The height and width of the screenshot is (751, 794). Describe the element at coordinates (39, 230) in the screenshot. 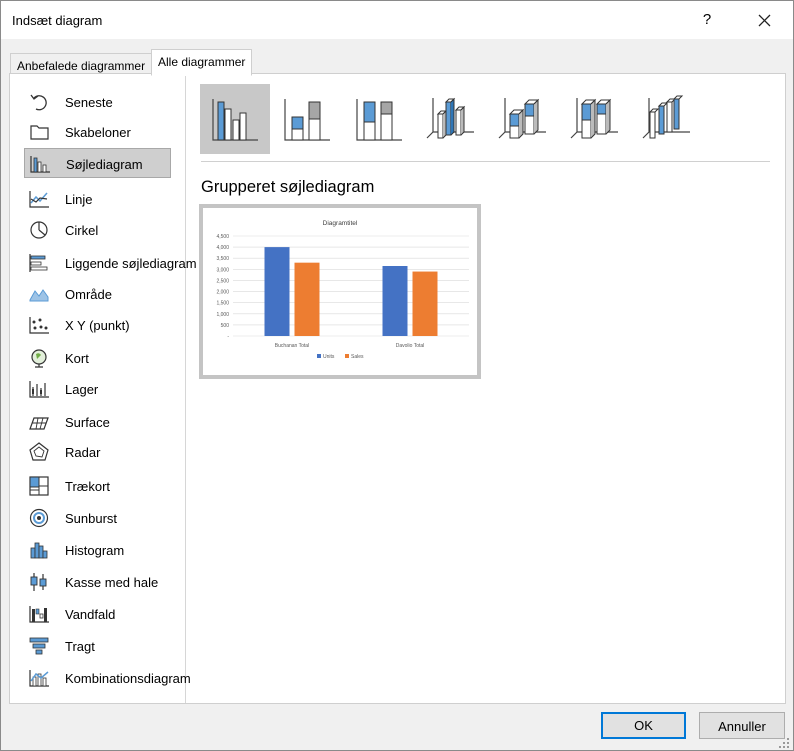

I see `pie-chart-icon` at that location.